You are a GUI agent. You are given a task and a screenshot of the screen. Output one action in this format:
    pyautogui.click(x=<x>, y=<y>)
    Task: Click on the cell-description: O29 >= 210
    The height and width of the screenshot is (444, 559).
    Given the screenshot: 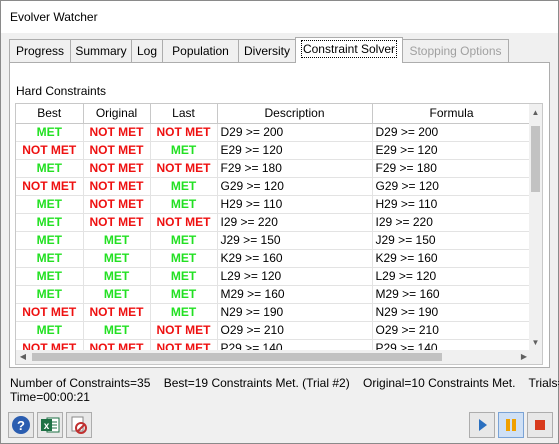 What is the action you would take?
    pyautogui.click(x=295, y=330)
    